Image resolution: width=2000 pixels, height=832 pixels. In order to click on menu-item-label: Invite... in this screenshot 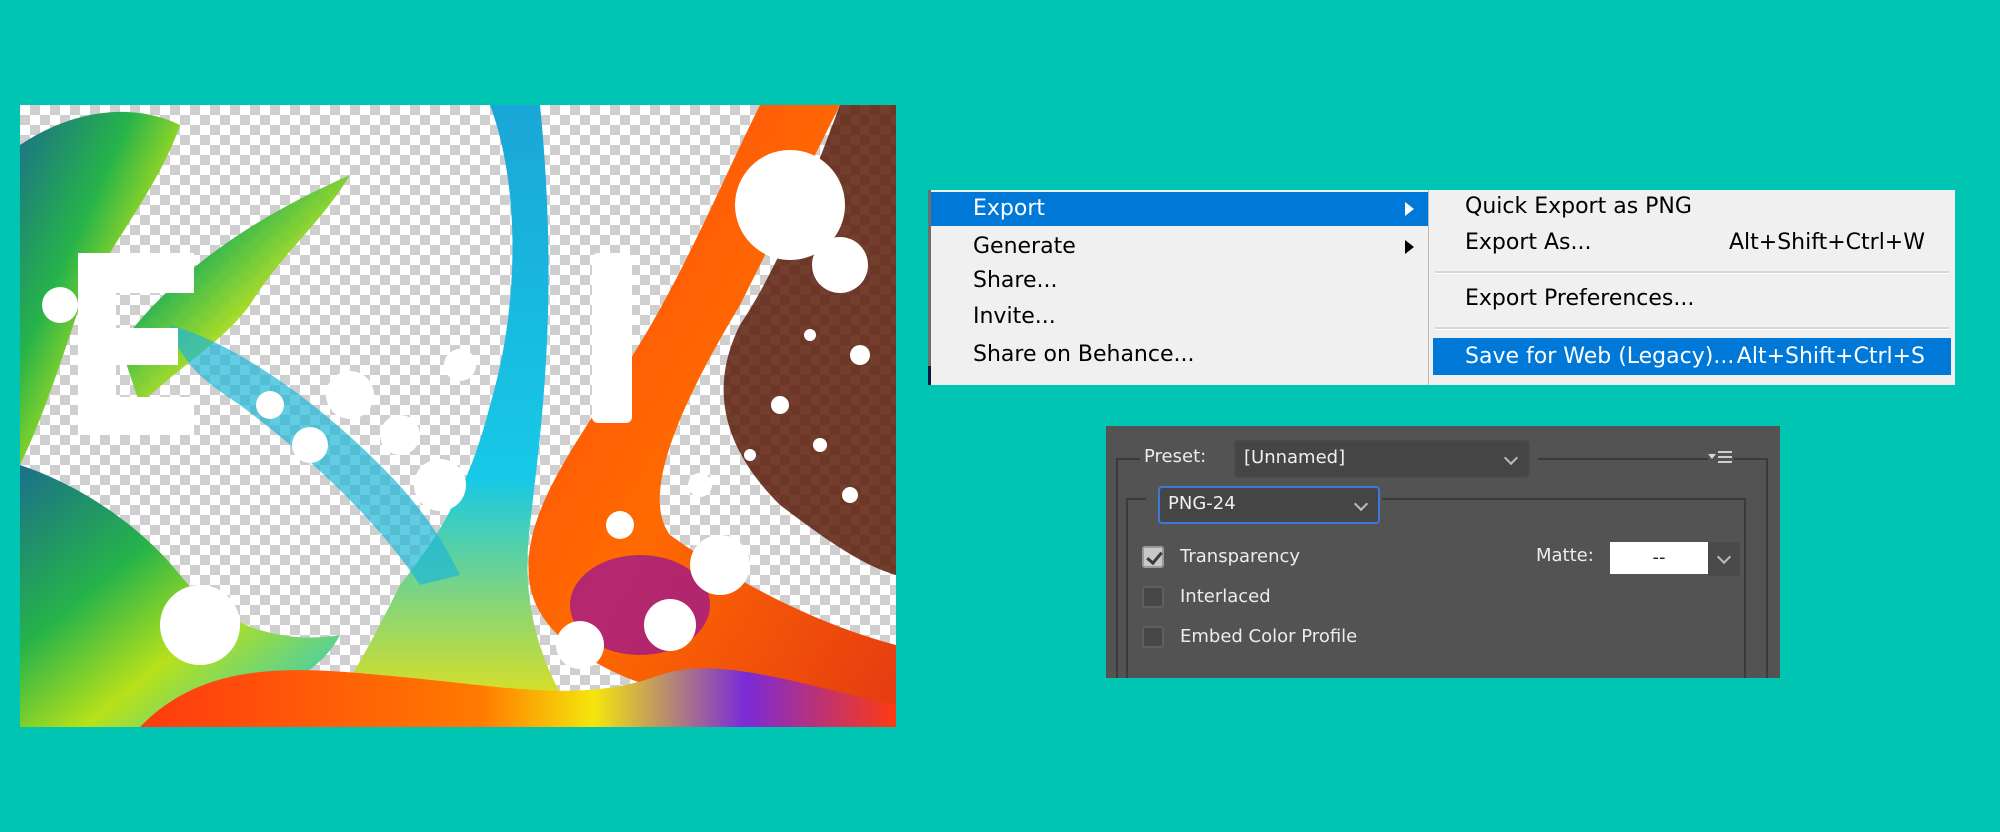, I will do `click(1014, 316)`.